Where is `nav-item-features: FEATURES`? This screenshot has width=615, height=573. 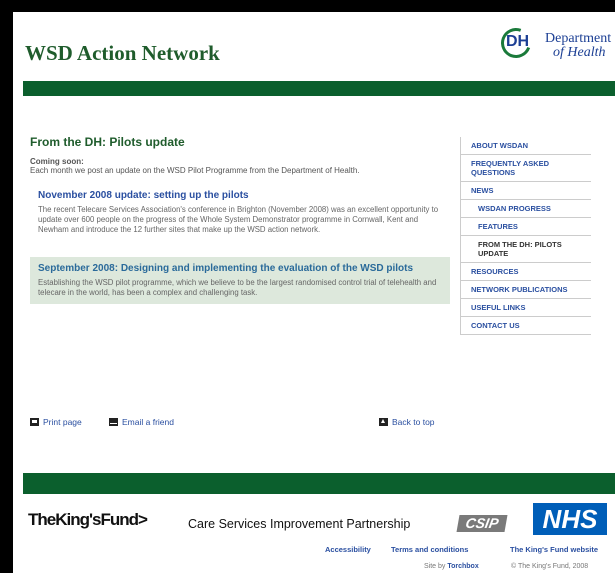 nav-item-features: FEATURES is located at coordinates (526, 227).